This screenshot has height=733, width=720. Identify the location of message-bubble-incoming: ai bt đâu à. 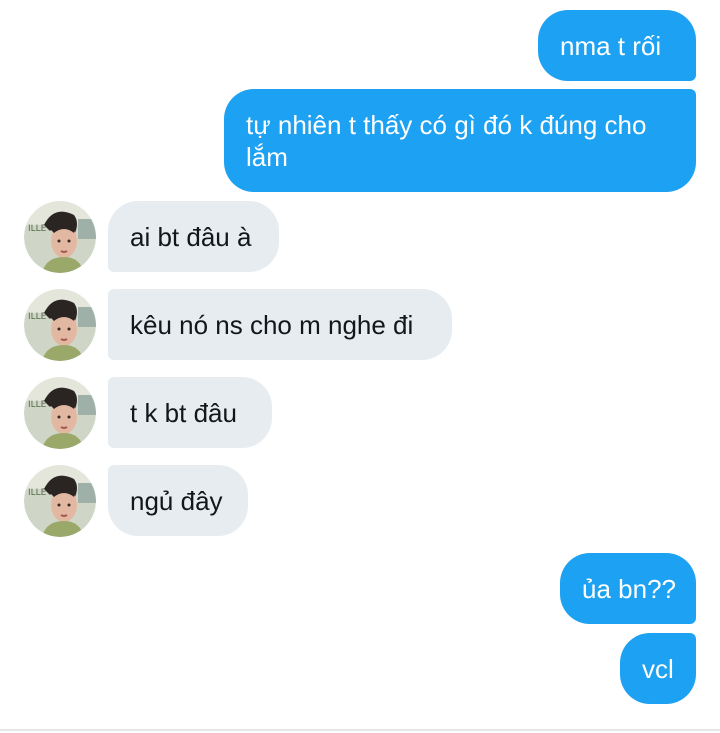
(193, 236).